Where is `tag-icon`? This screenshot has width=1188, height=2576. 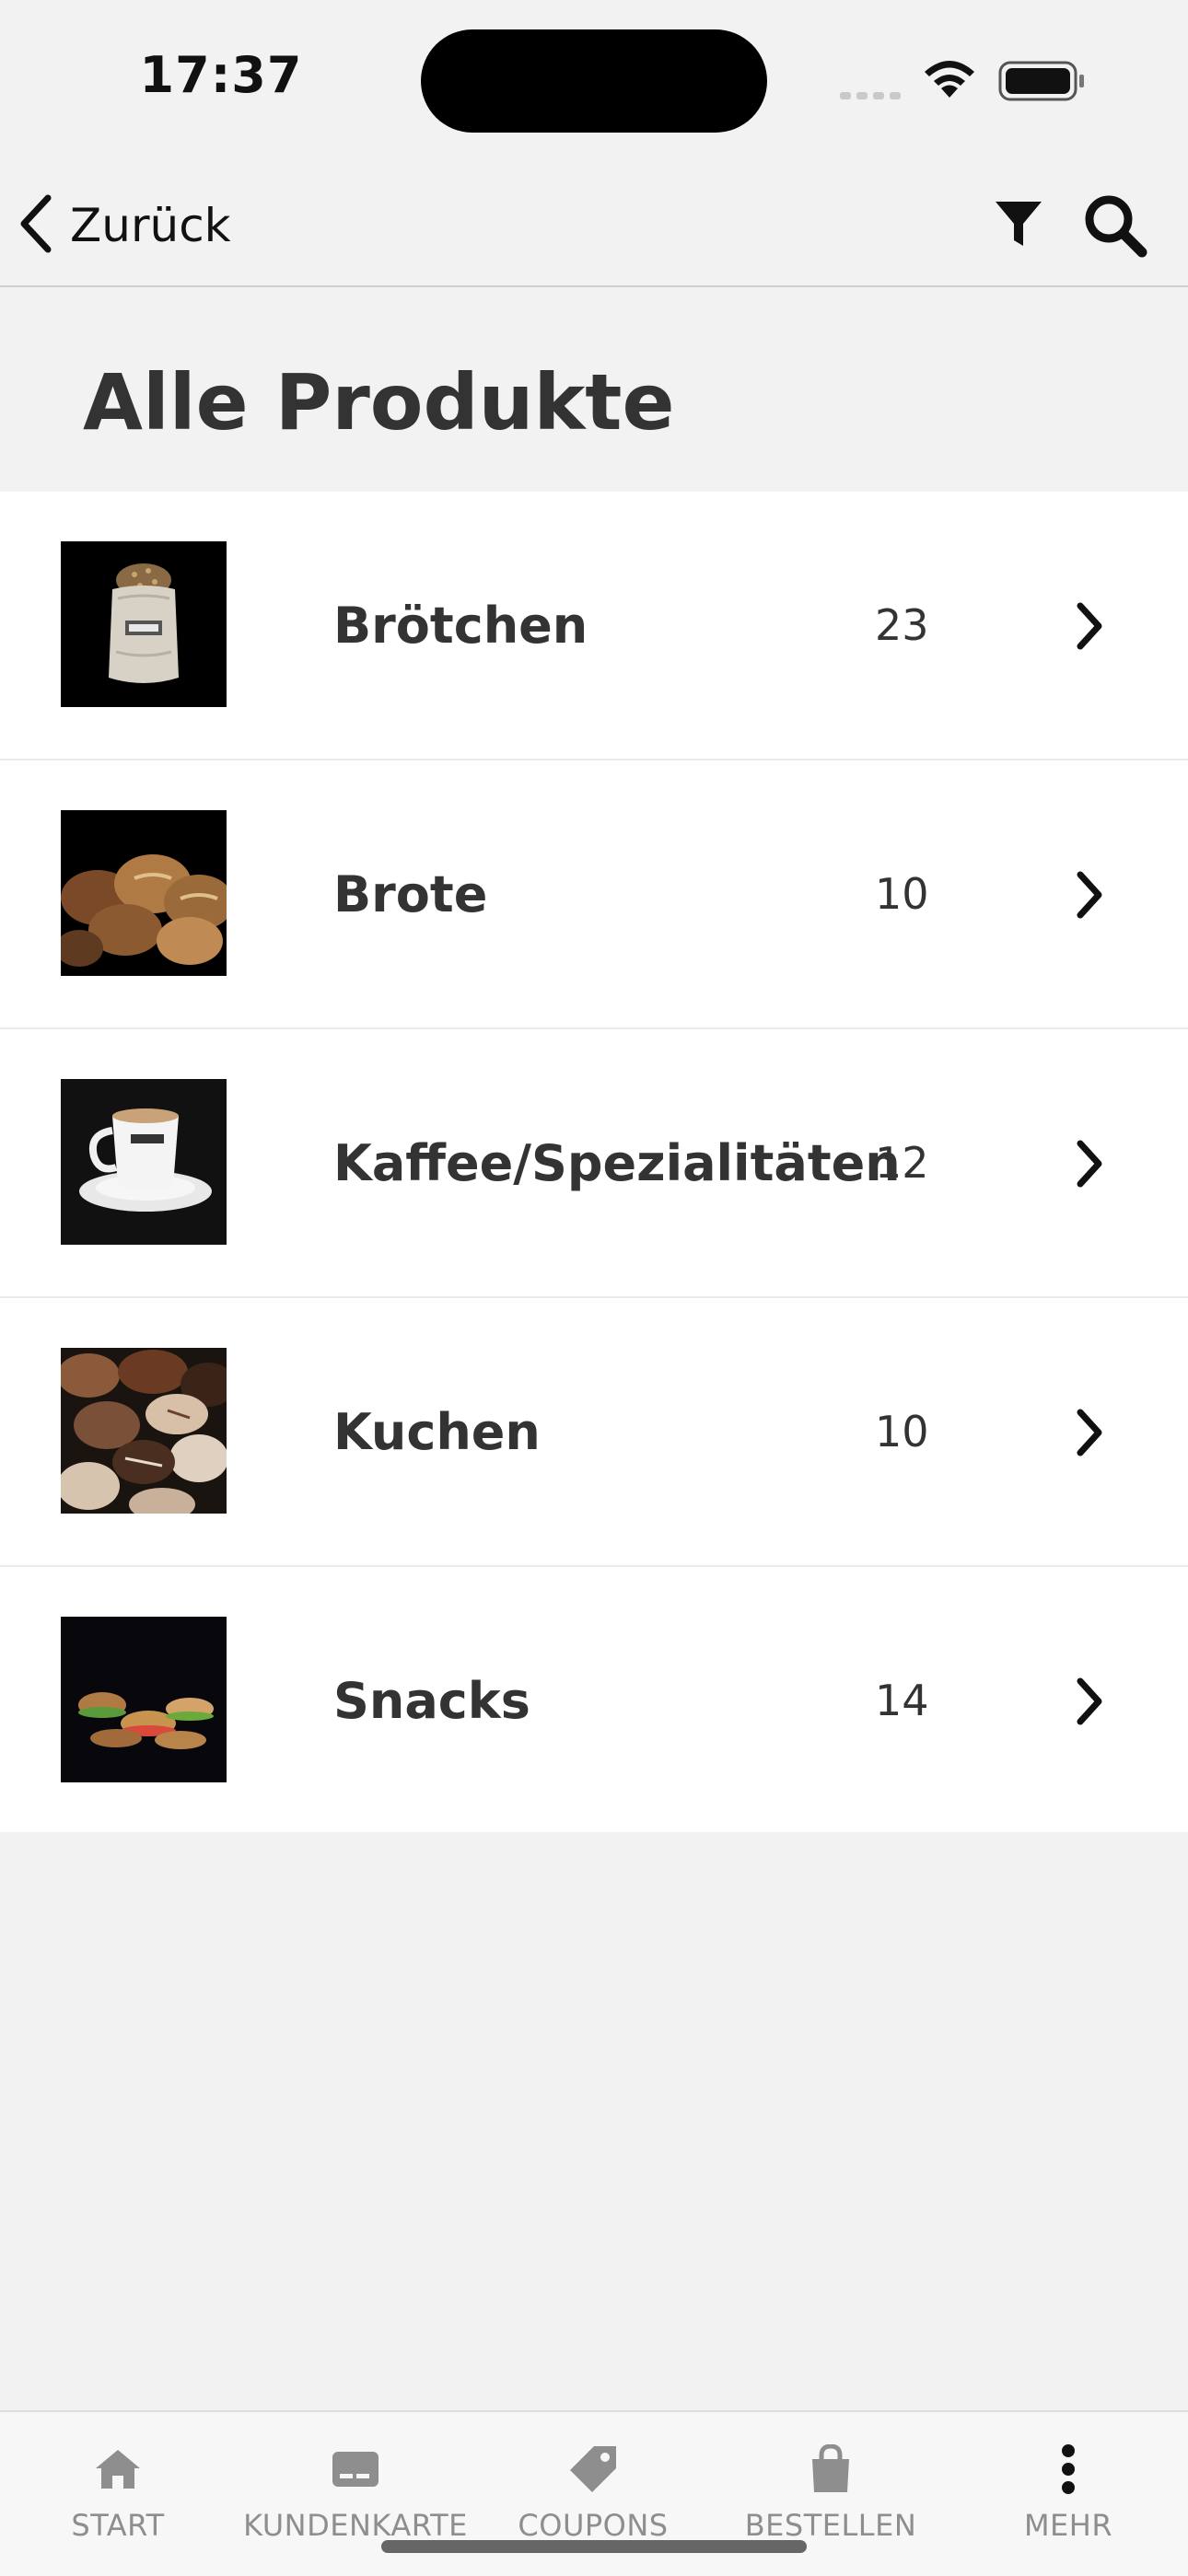 tag-icon is located at coordinates (593, 2469).